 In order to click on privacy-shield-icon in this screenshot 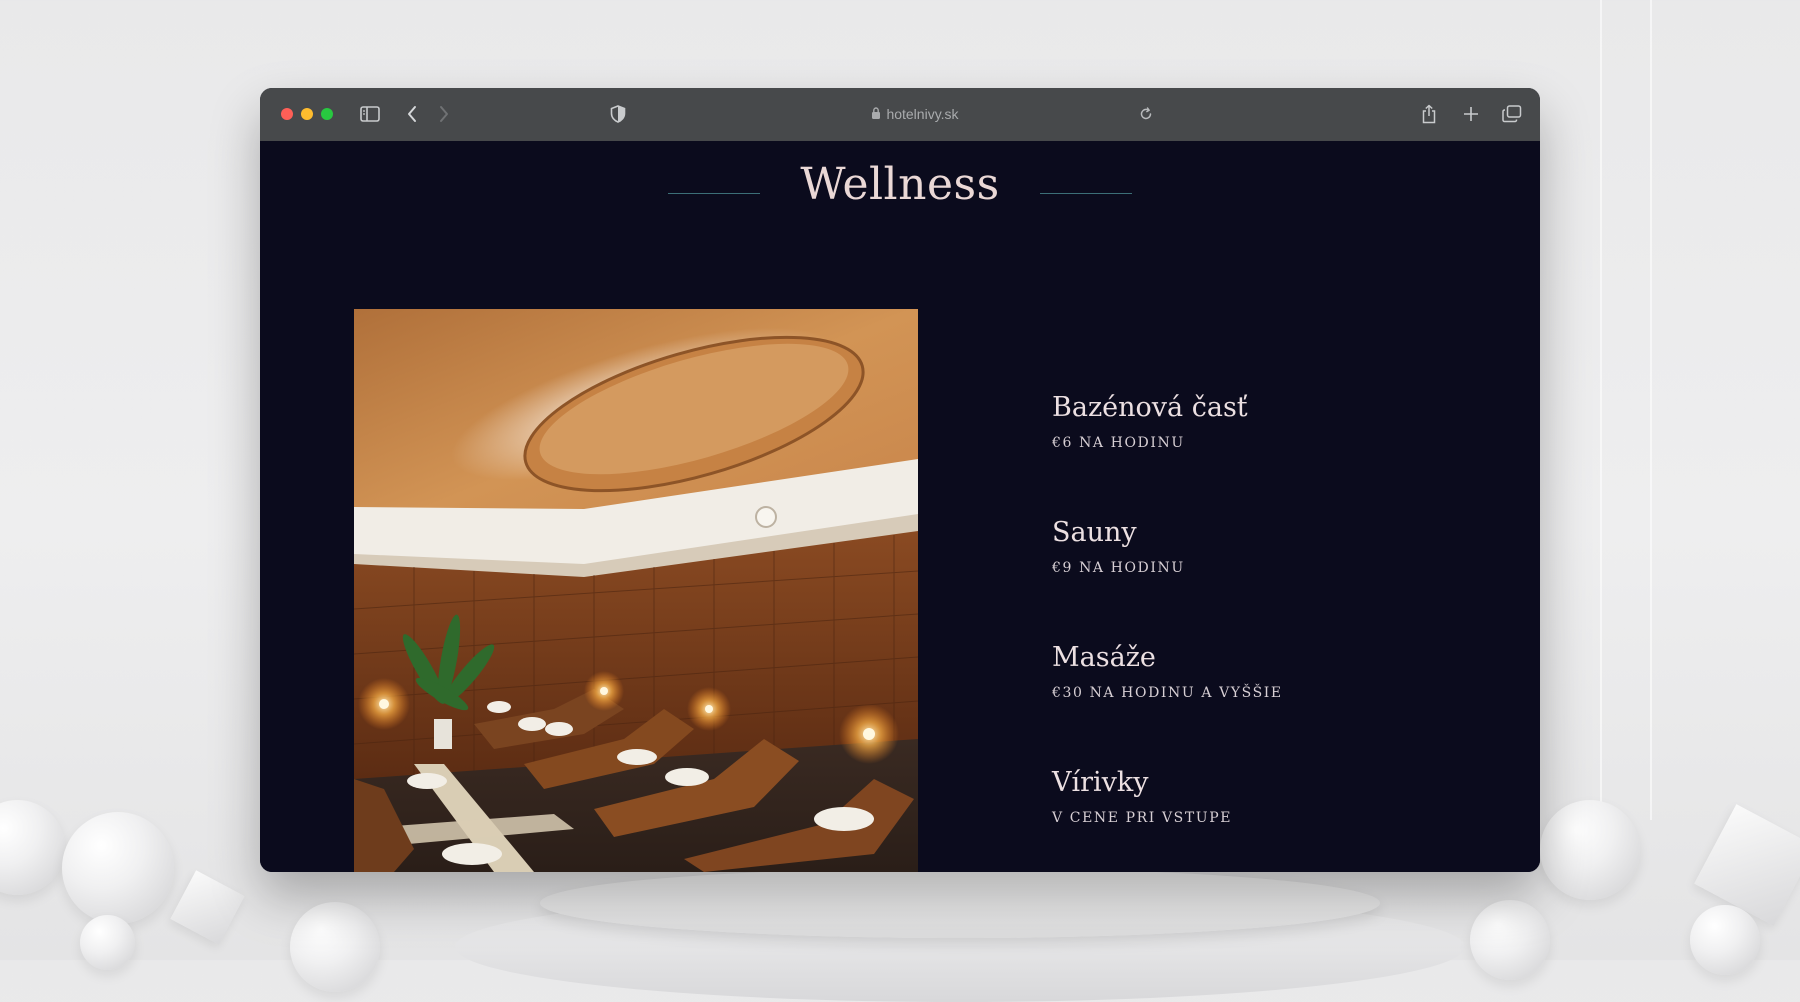, I will do `click(618, 114)`.